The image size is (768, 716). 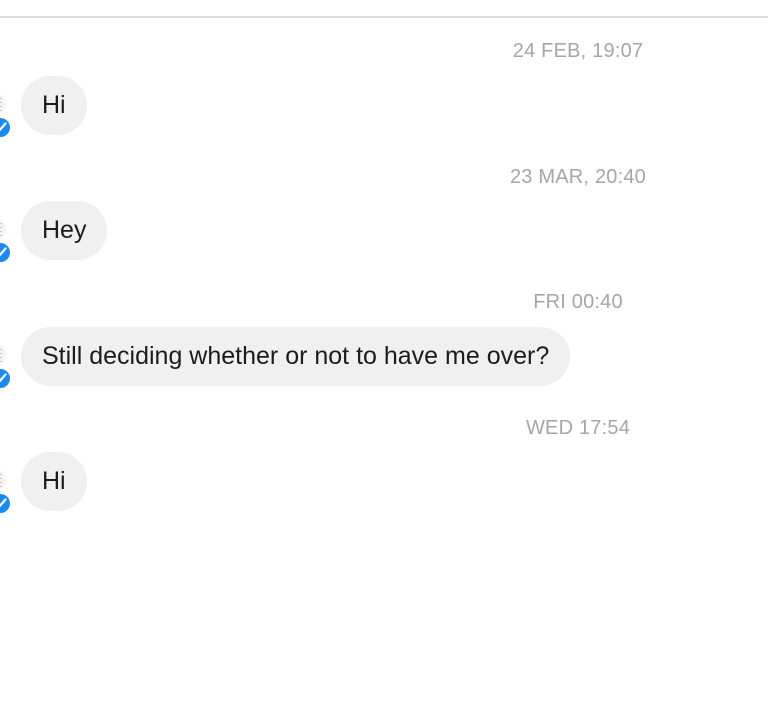 What do you see at coordinates (578, 302) in the screenshot?
I see `timestamp: FRI 00:40` at bounding box center [578, 302].